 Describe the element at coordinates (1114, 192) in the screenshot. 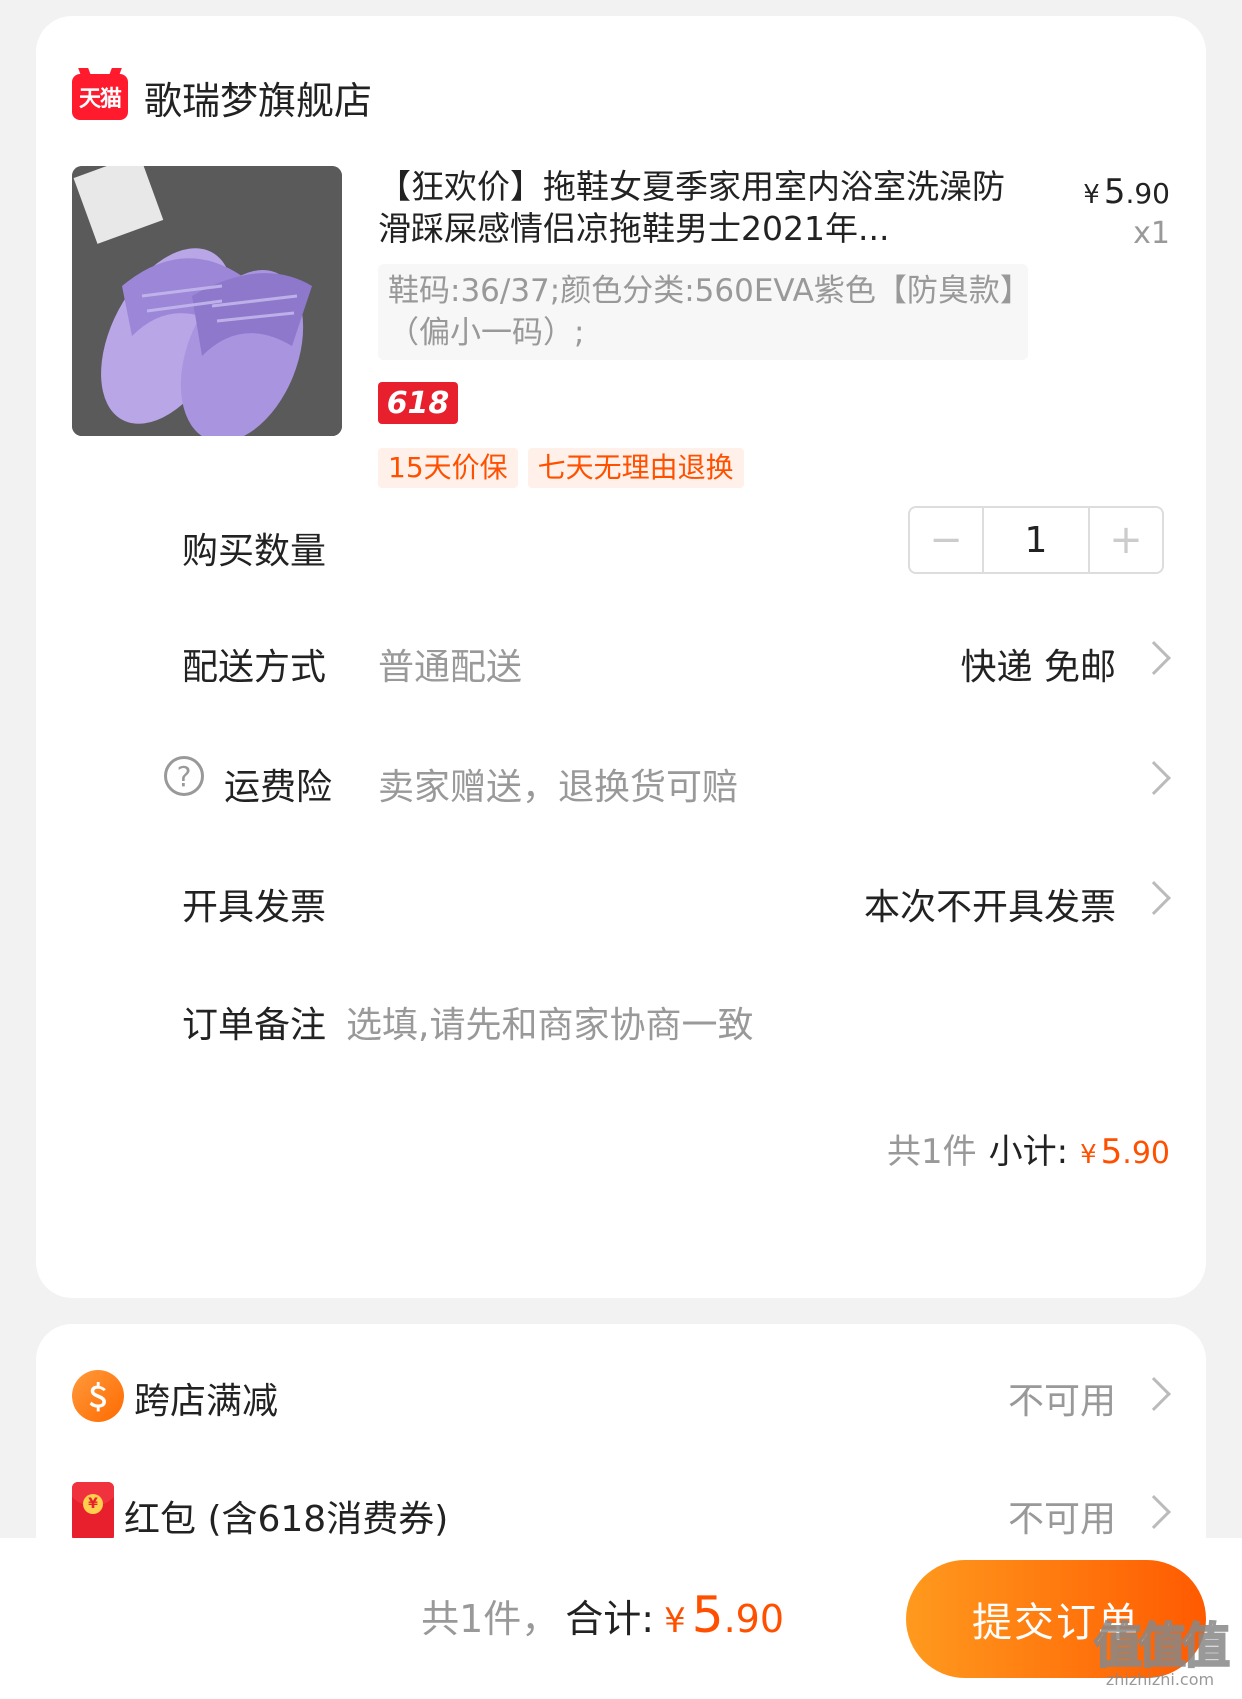

I see `price-int: 5` at that location.